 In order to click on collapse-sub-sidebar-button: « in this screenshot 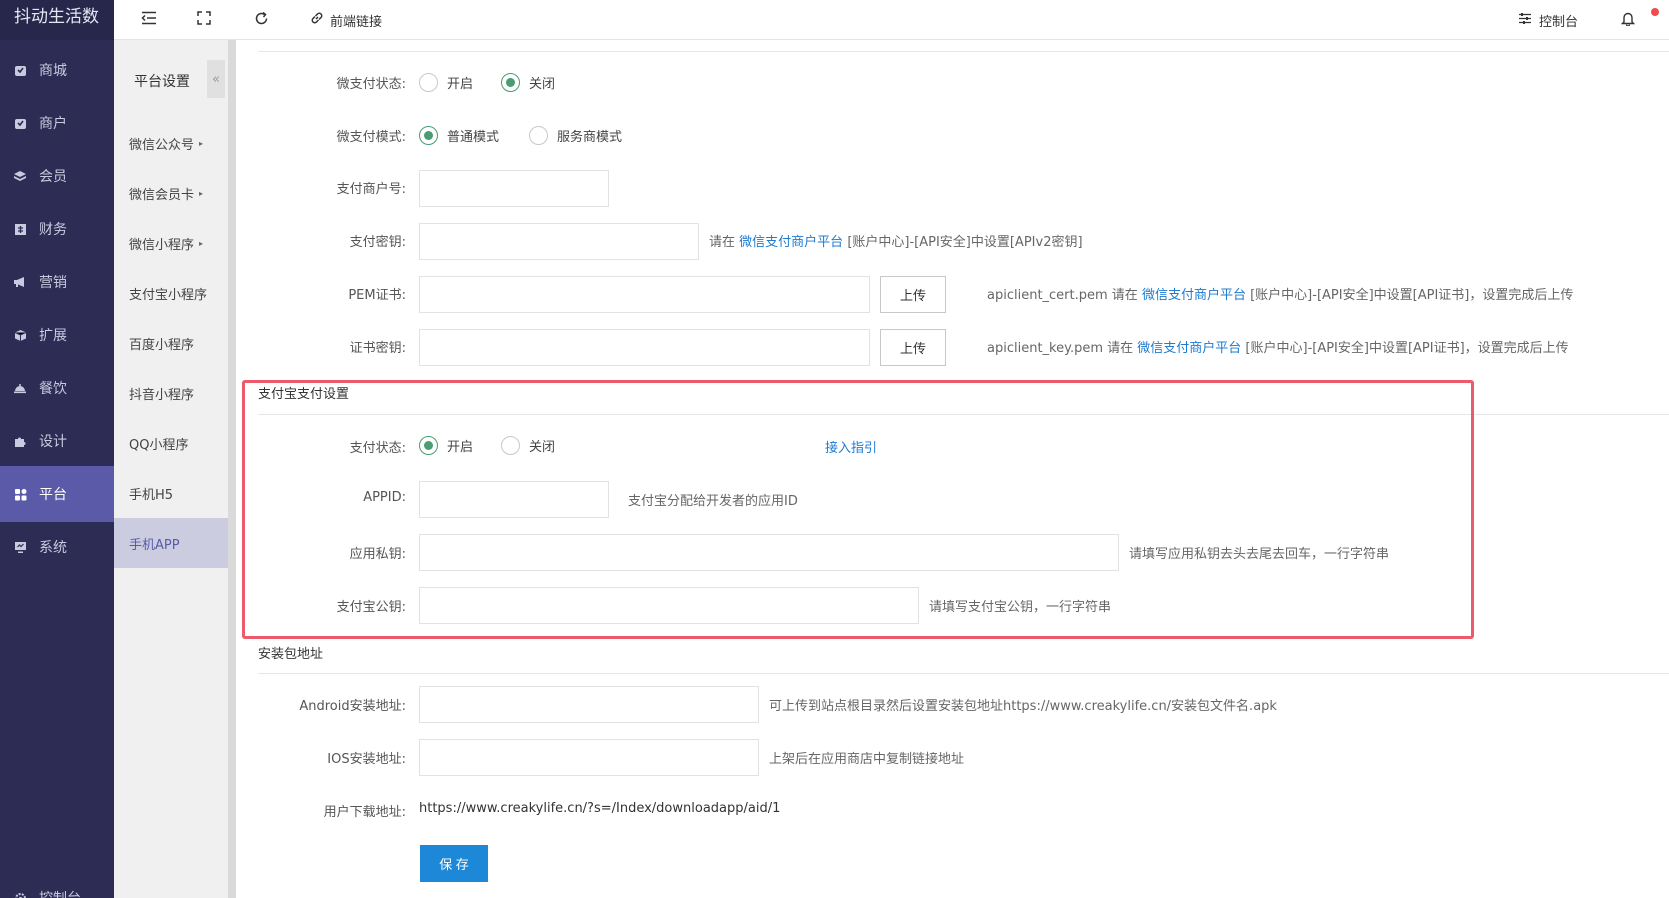, I will do `click(216, 79)`.